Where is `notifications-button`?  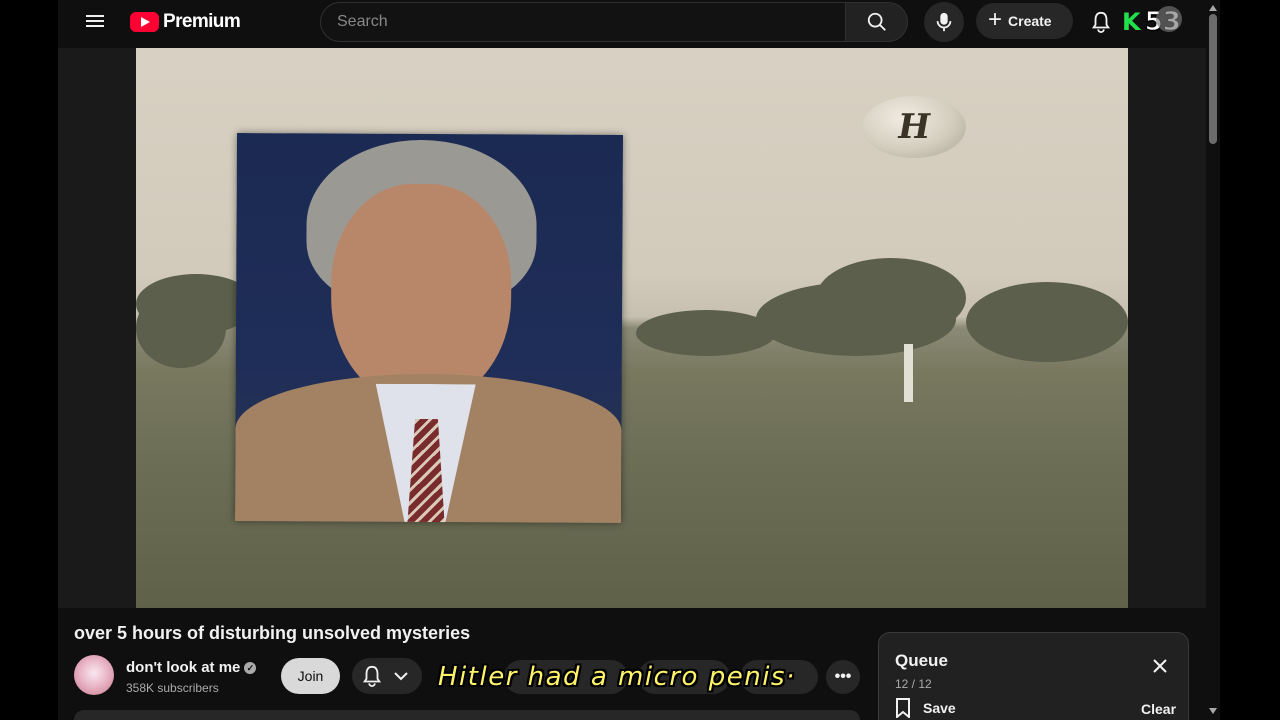
notifications-button is located at coordinates (1101, 22).